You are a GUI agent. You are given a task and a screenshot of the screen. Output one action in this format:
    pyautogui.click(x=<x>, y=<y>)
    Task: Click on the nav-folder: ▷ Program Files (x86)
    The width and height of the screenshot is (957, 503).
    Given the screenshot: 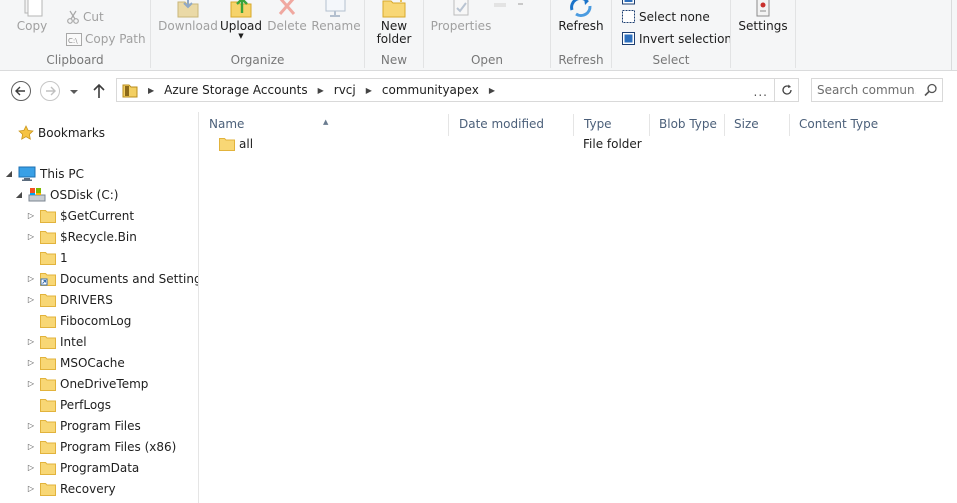 What is the action you would take?
    pyautogui.click(x=101, y=446)
    